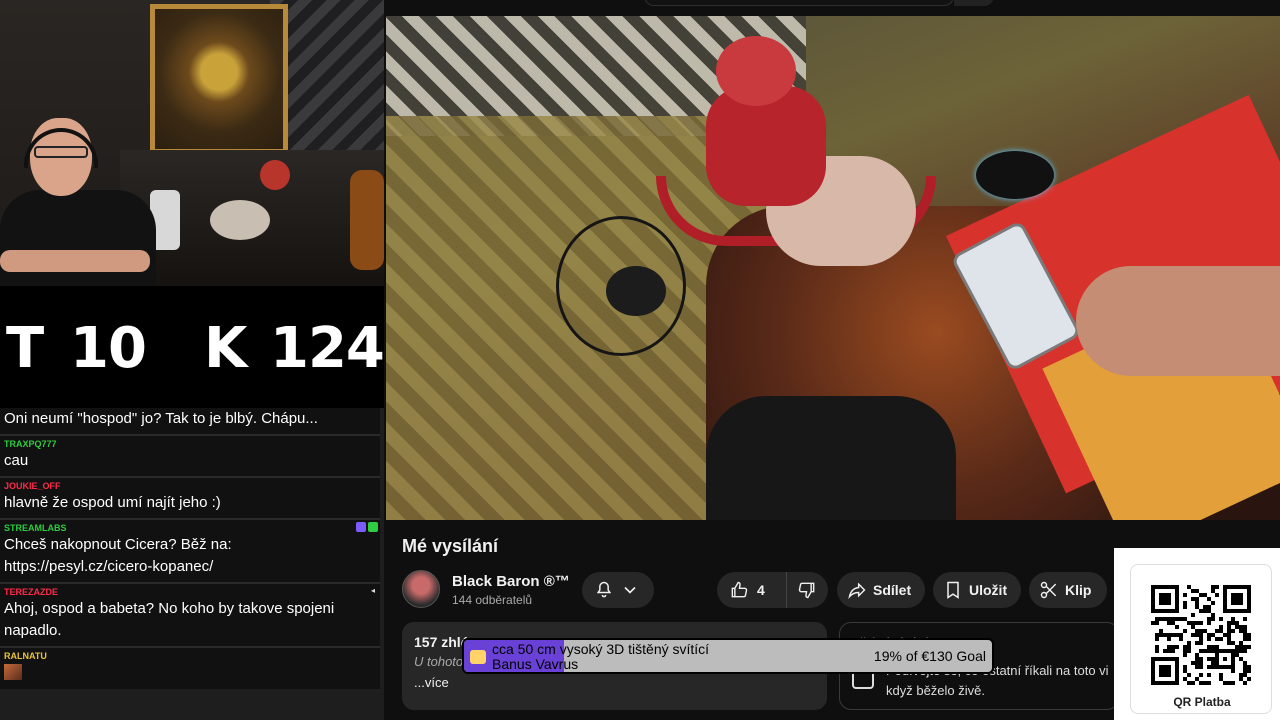 The height and width of the screenshot is (720, 1280). What do you see at coordinates (219, 79) in the screenshot?
I see `sunflower-painting` at bounding box center [219, 79].